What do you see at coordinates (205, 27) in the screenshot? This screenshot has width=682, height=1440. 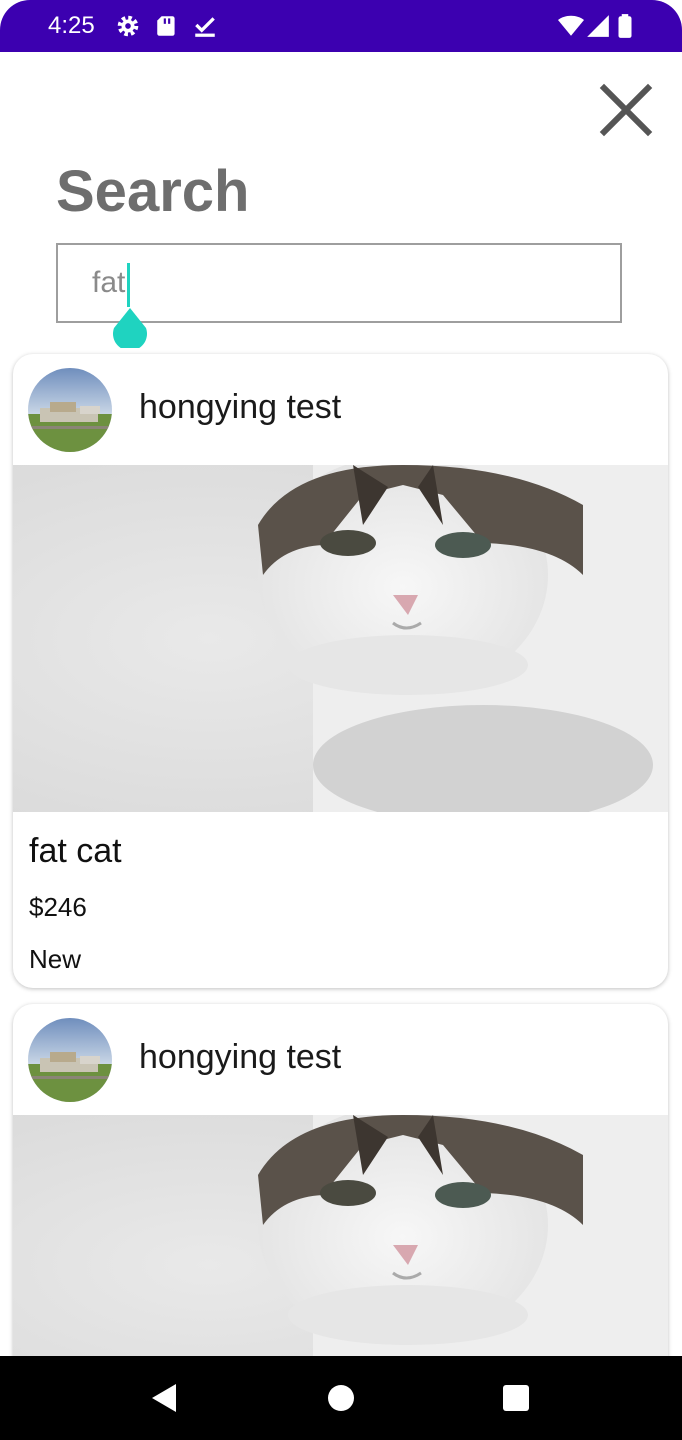 I see `download-done-icon` at bounding box center [205, 27].